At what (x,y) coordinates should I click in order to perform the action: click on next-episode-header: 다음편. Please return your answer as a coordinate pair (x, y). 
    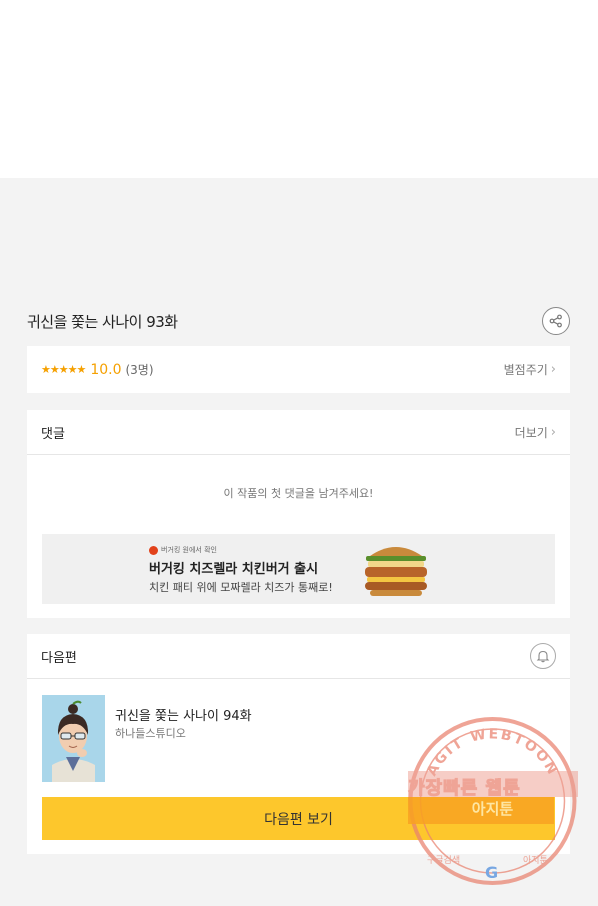
    Looking at the image, I should click on (298, 656).